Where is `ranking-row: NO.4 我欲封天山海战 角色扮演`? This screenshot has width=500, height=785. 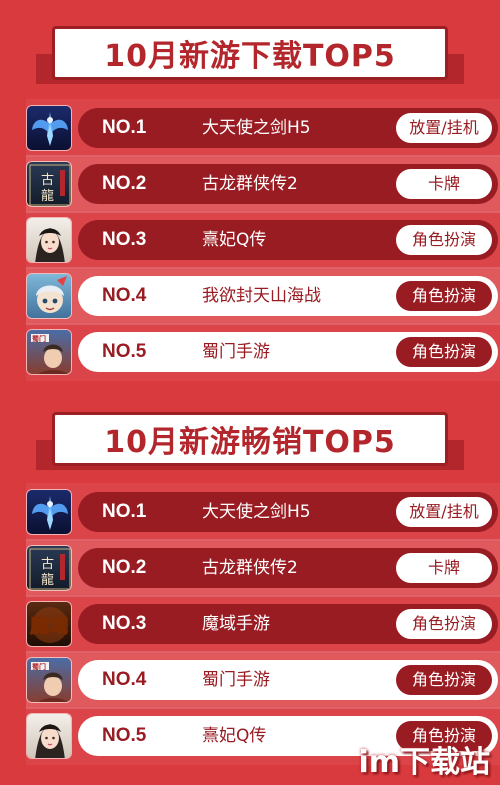
ranking-row: NO.4 我欲封天山海战 角色扮演 is located at coordinates (263, 296).